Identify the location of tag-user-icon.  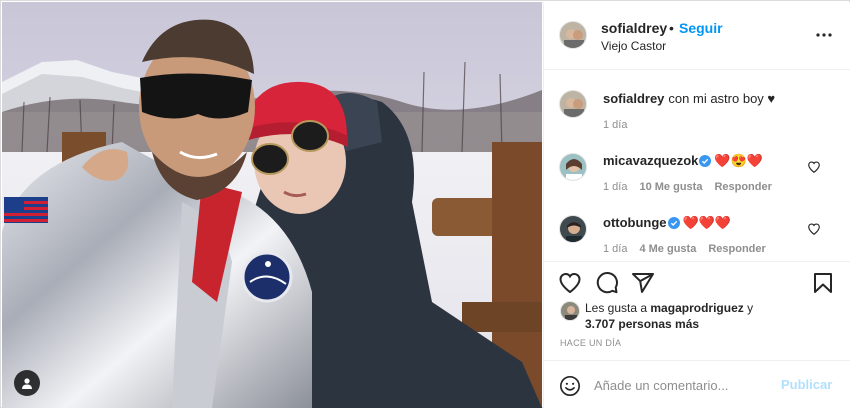
(27, 383).